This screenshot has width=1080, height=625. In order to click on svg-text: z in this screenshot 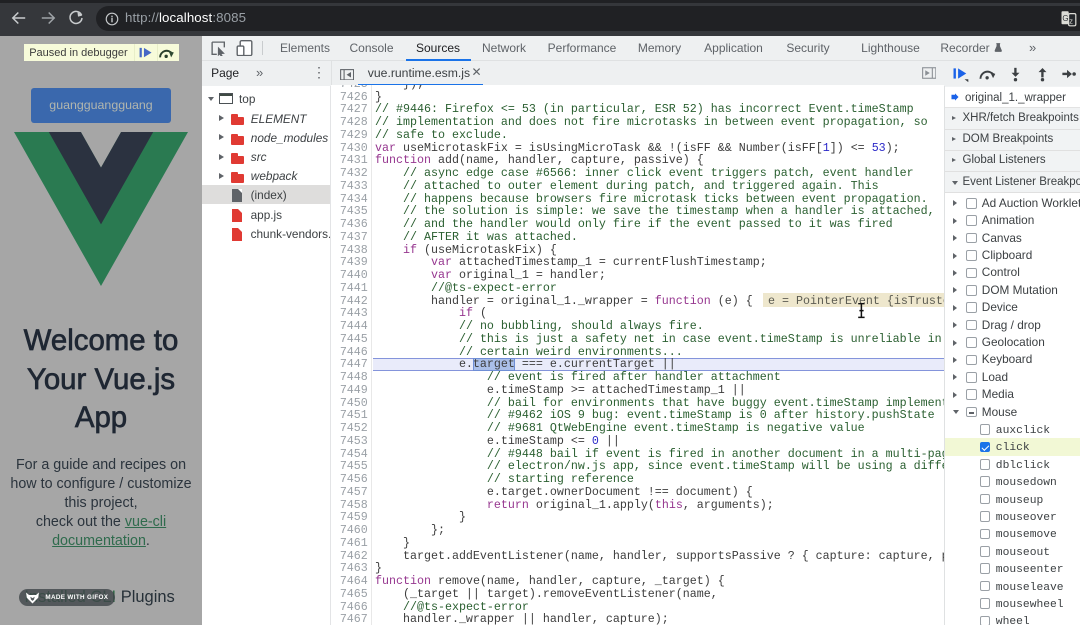, I will do `click(1071, 21)`.